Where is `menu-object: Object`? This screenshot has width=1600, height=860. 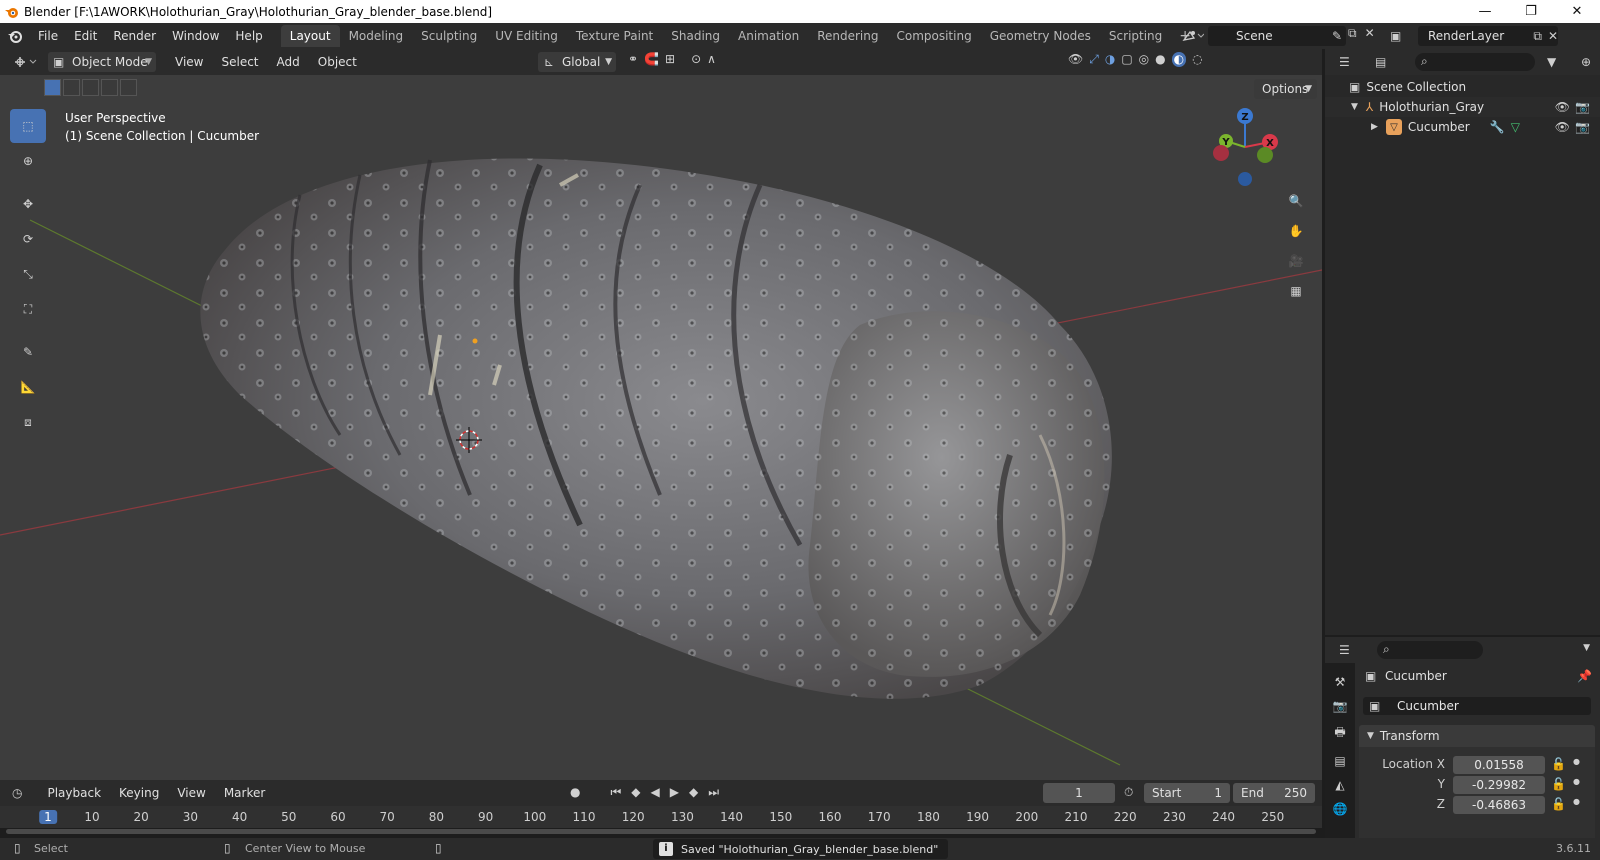 menu-object: Object is located at coordinates (337, 62).